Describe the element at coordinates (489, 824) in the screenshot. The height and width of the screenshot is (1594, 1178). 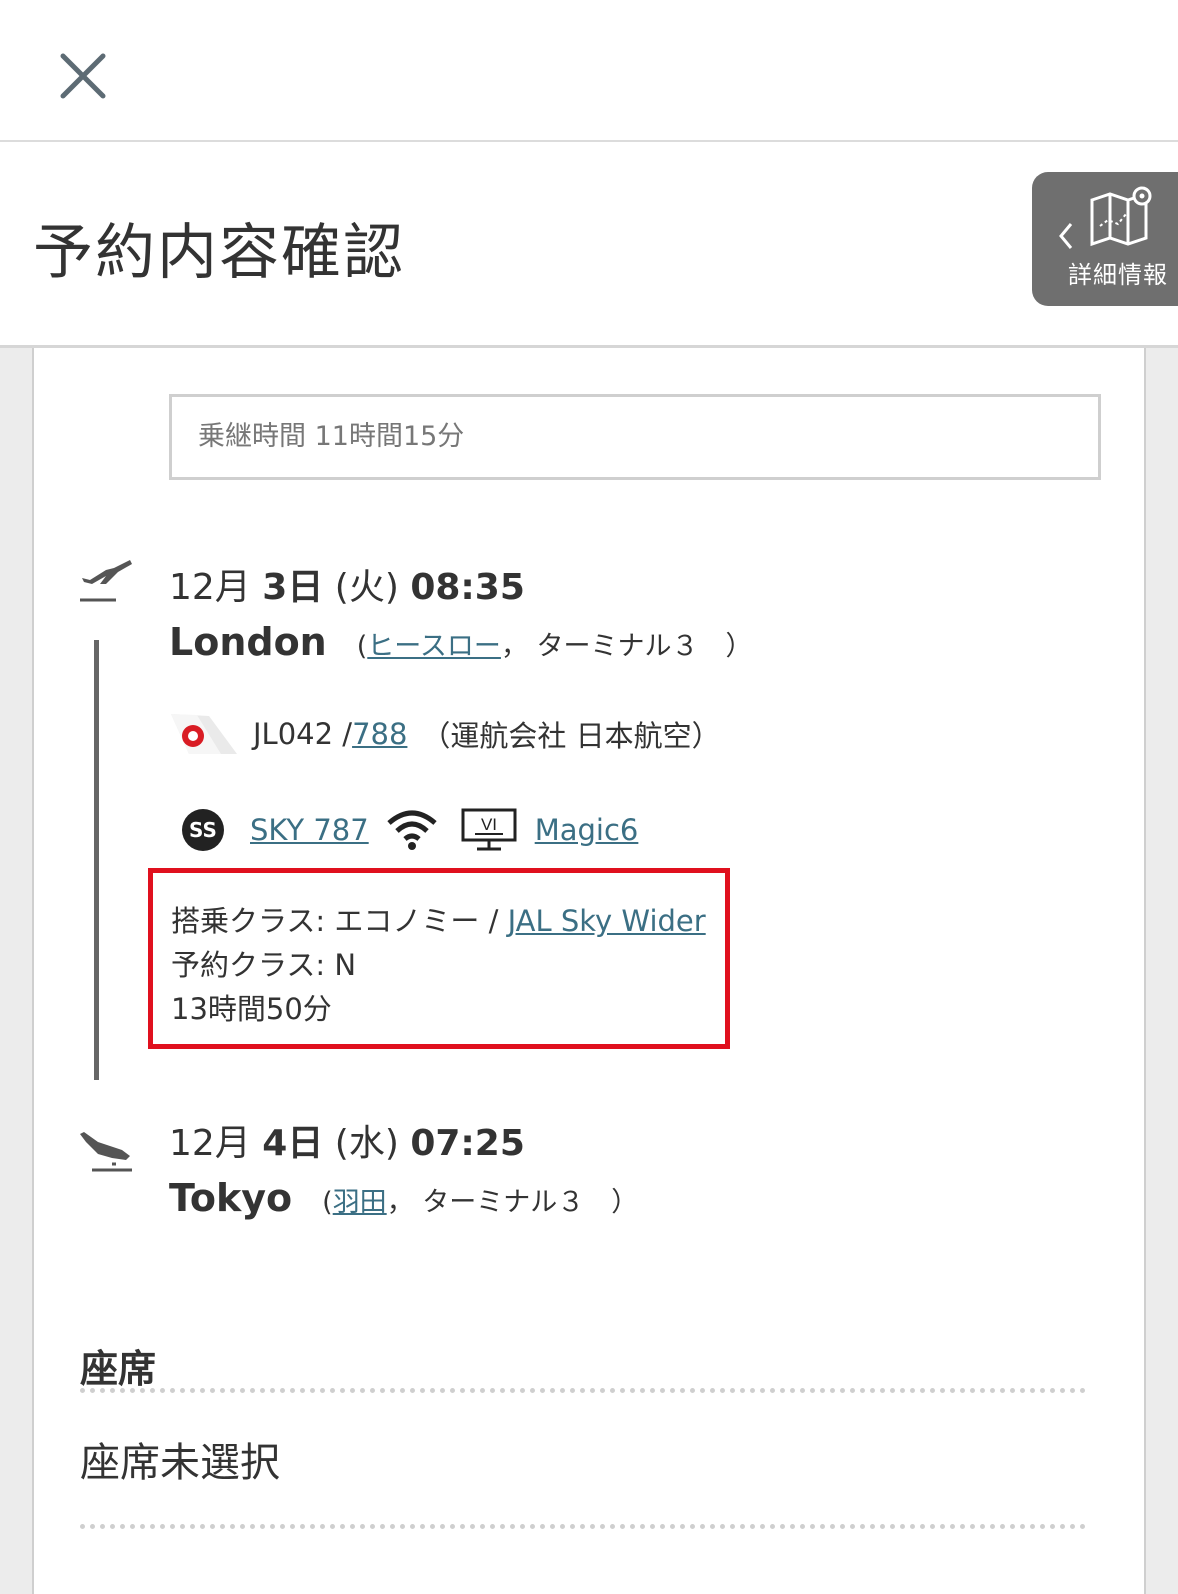
I see `entertainment-badge: VI` at that location.